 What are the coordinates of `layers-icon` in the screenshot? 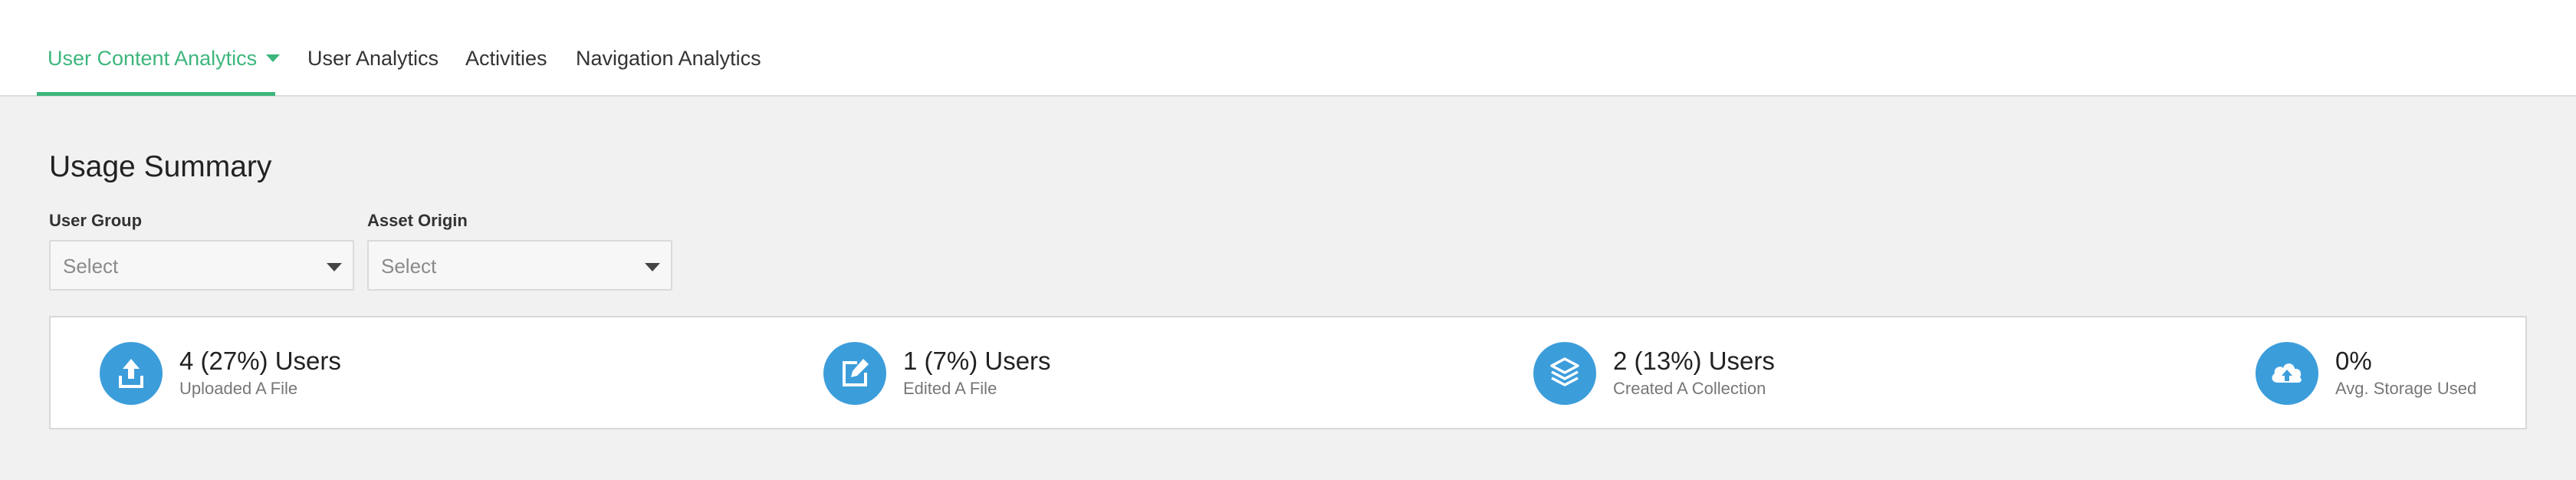 It's located at (1565, 373).